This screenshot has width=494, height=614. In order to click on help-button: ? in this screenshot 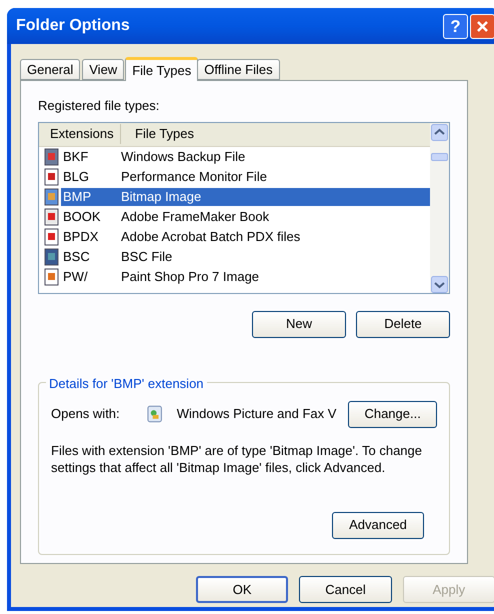, I will do `click(455, 26)`.